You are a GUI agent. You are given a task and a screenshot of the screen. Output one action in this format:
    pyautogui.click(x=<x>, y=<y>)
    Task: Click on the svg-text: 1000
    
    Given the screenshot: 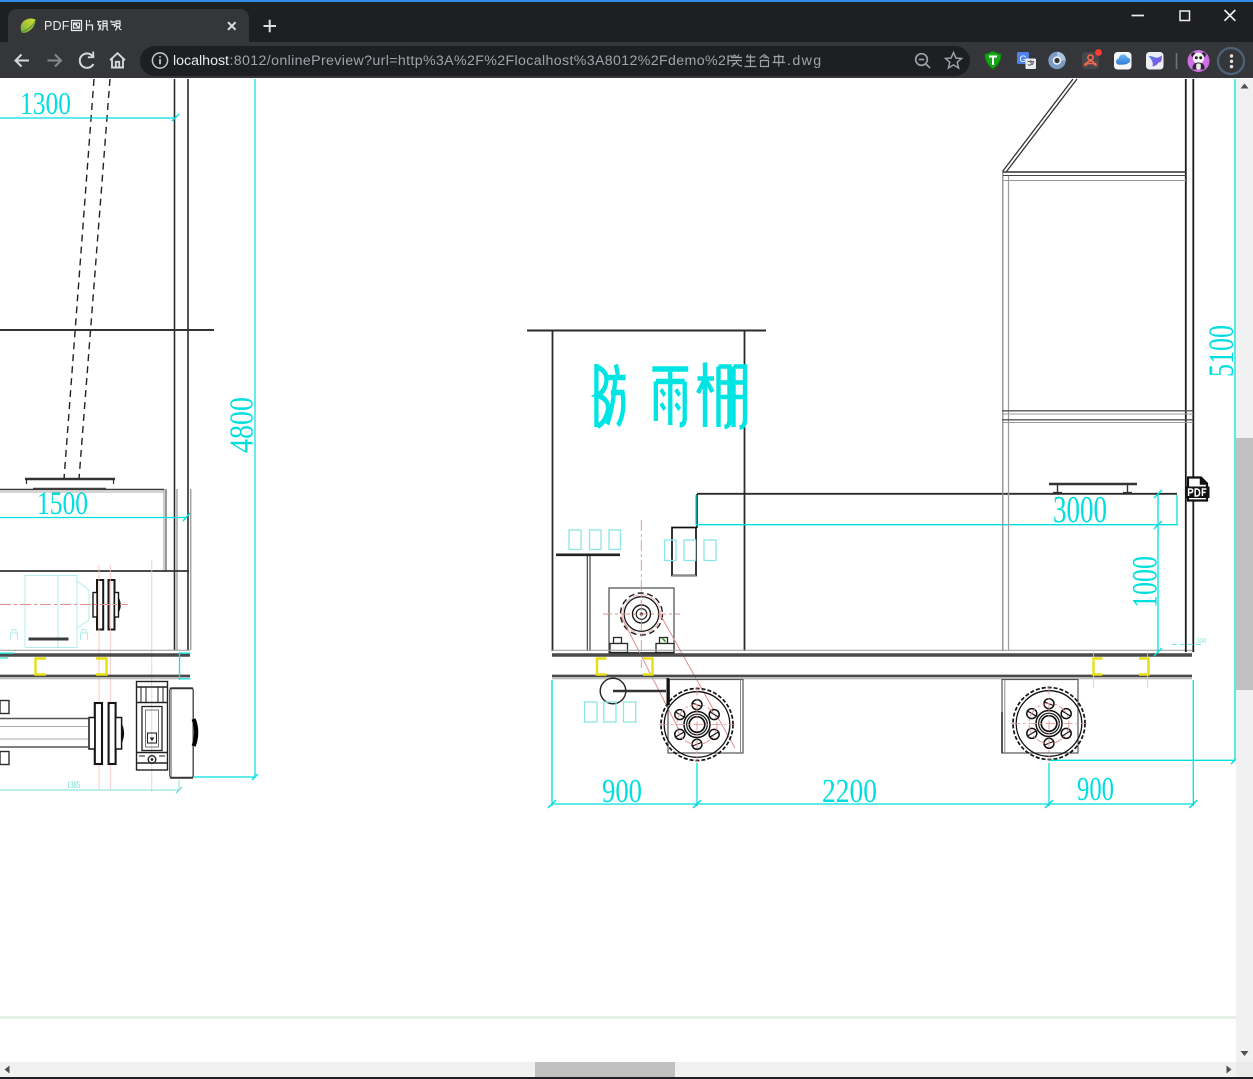 What is the action you would take?
    pyautogui.click(x=1145, y=582)
    